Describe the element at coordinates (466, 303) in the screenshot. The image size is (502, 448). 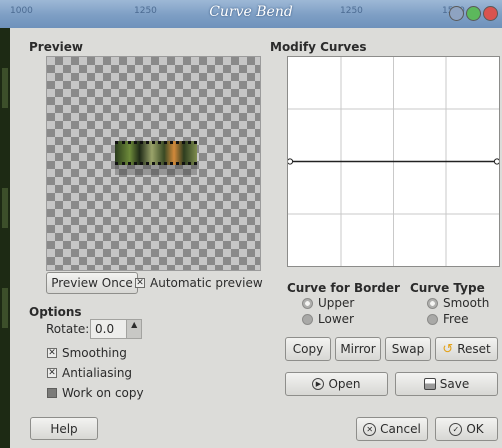
I see `curve-type-smooth-label: Smooth` at that location.